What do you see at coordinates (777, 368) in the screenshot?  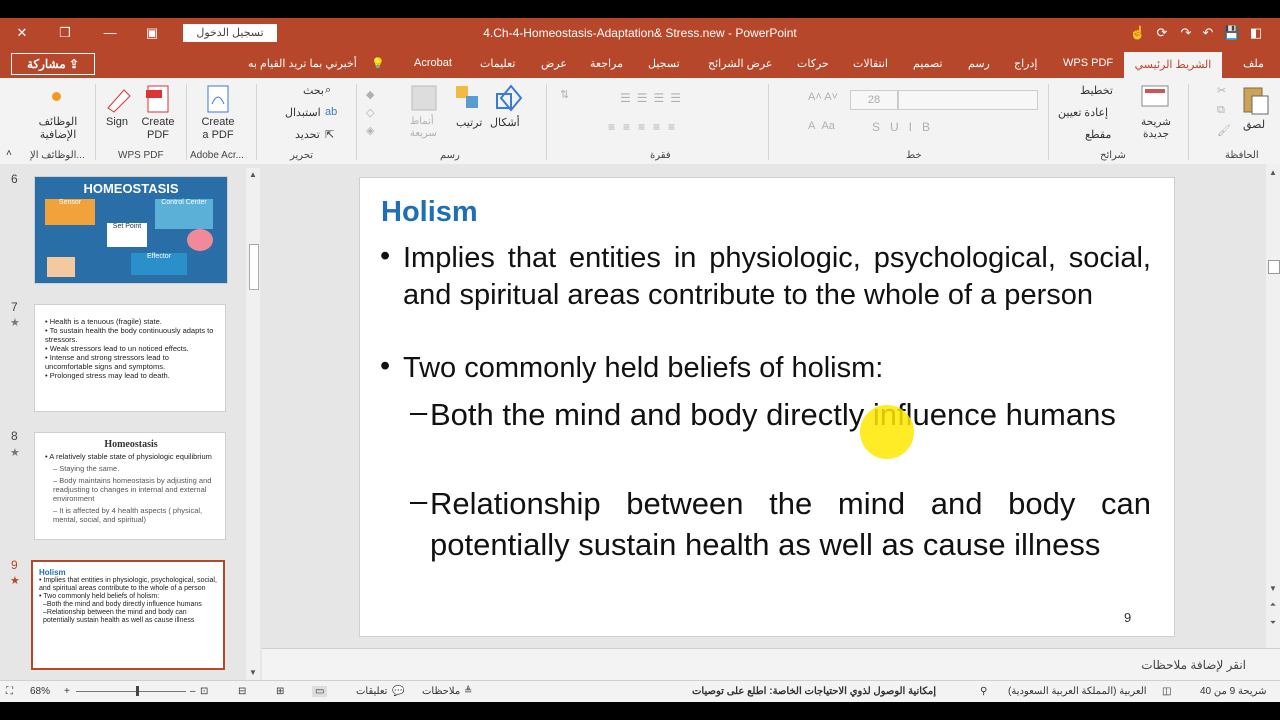 I see `bullet-text: Two commonly held beliefs of holism:` at bounding box center [777, 368].